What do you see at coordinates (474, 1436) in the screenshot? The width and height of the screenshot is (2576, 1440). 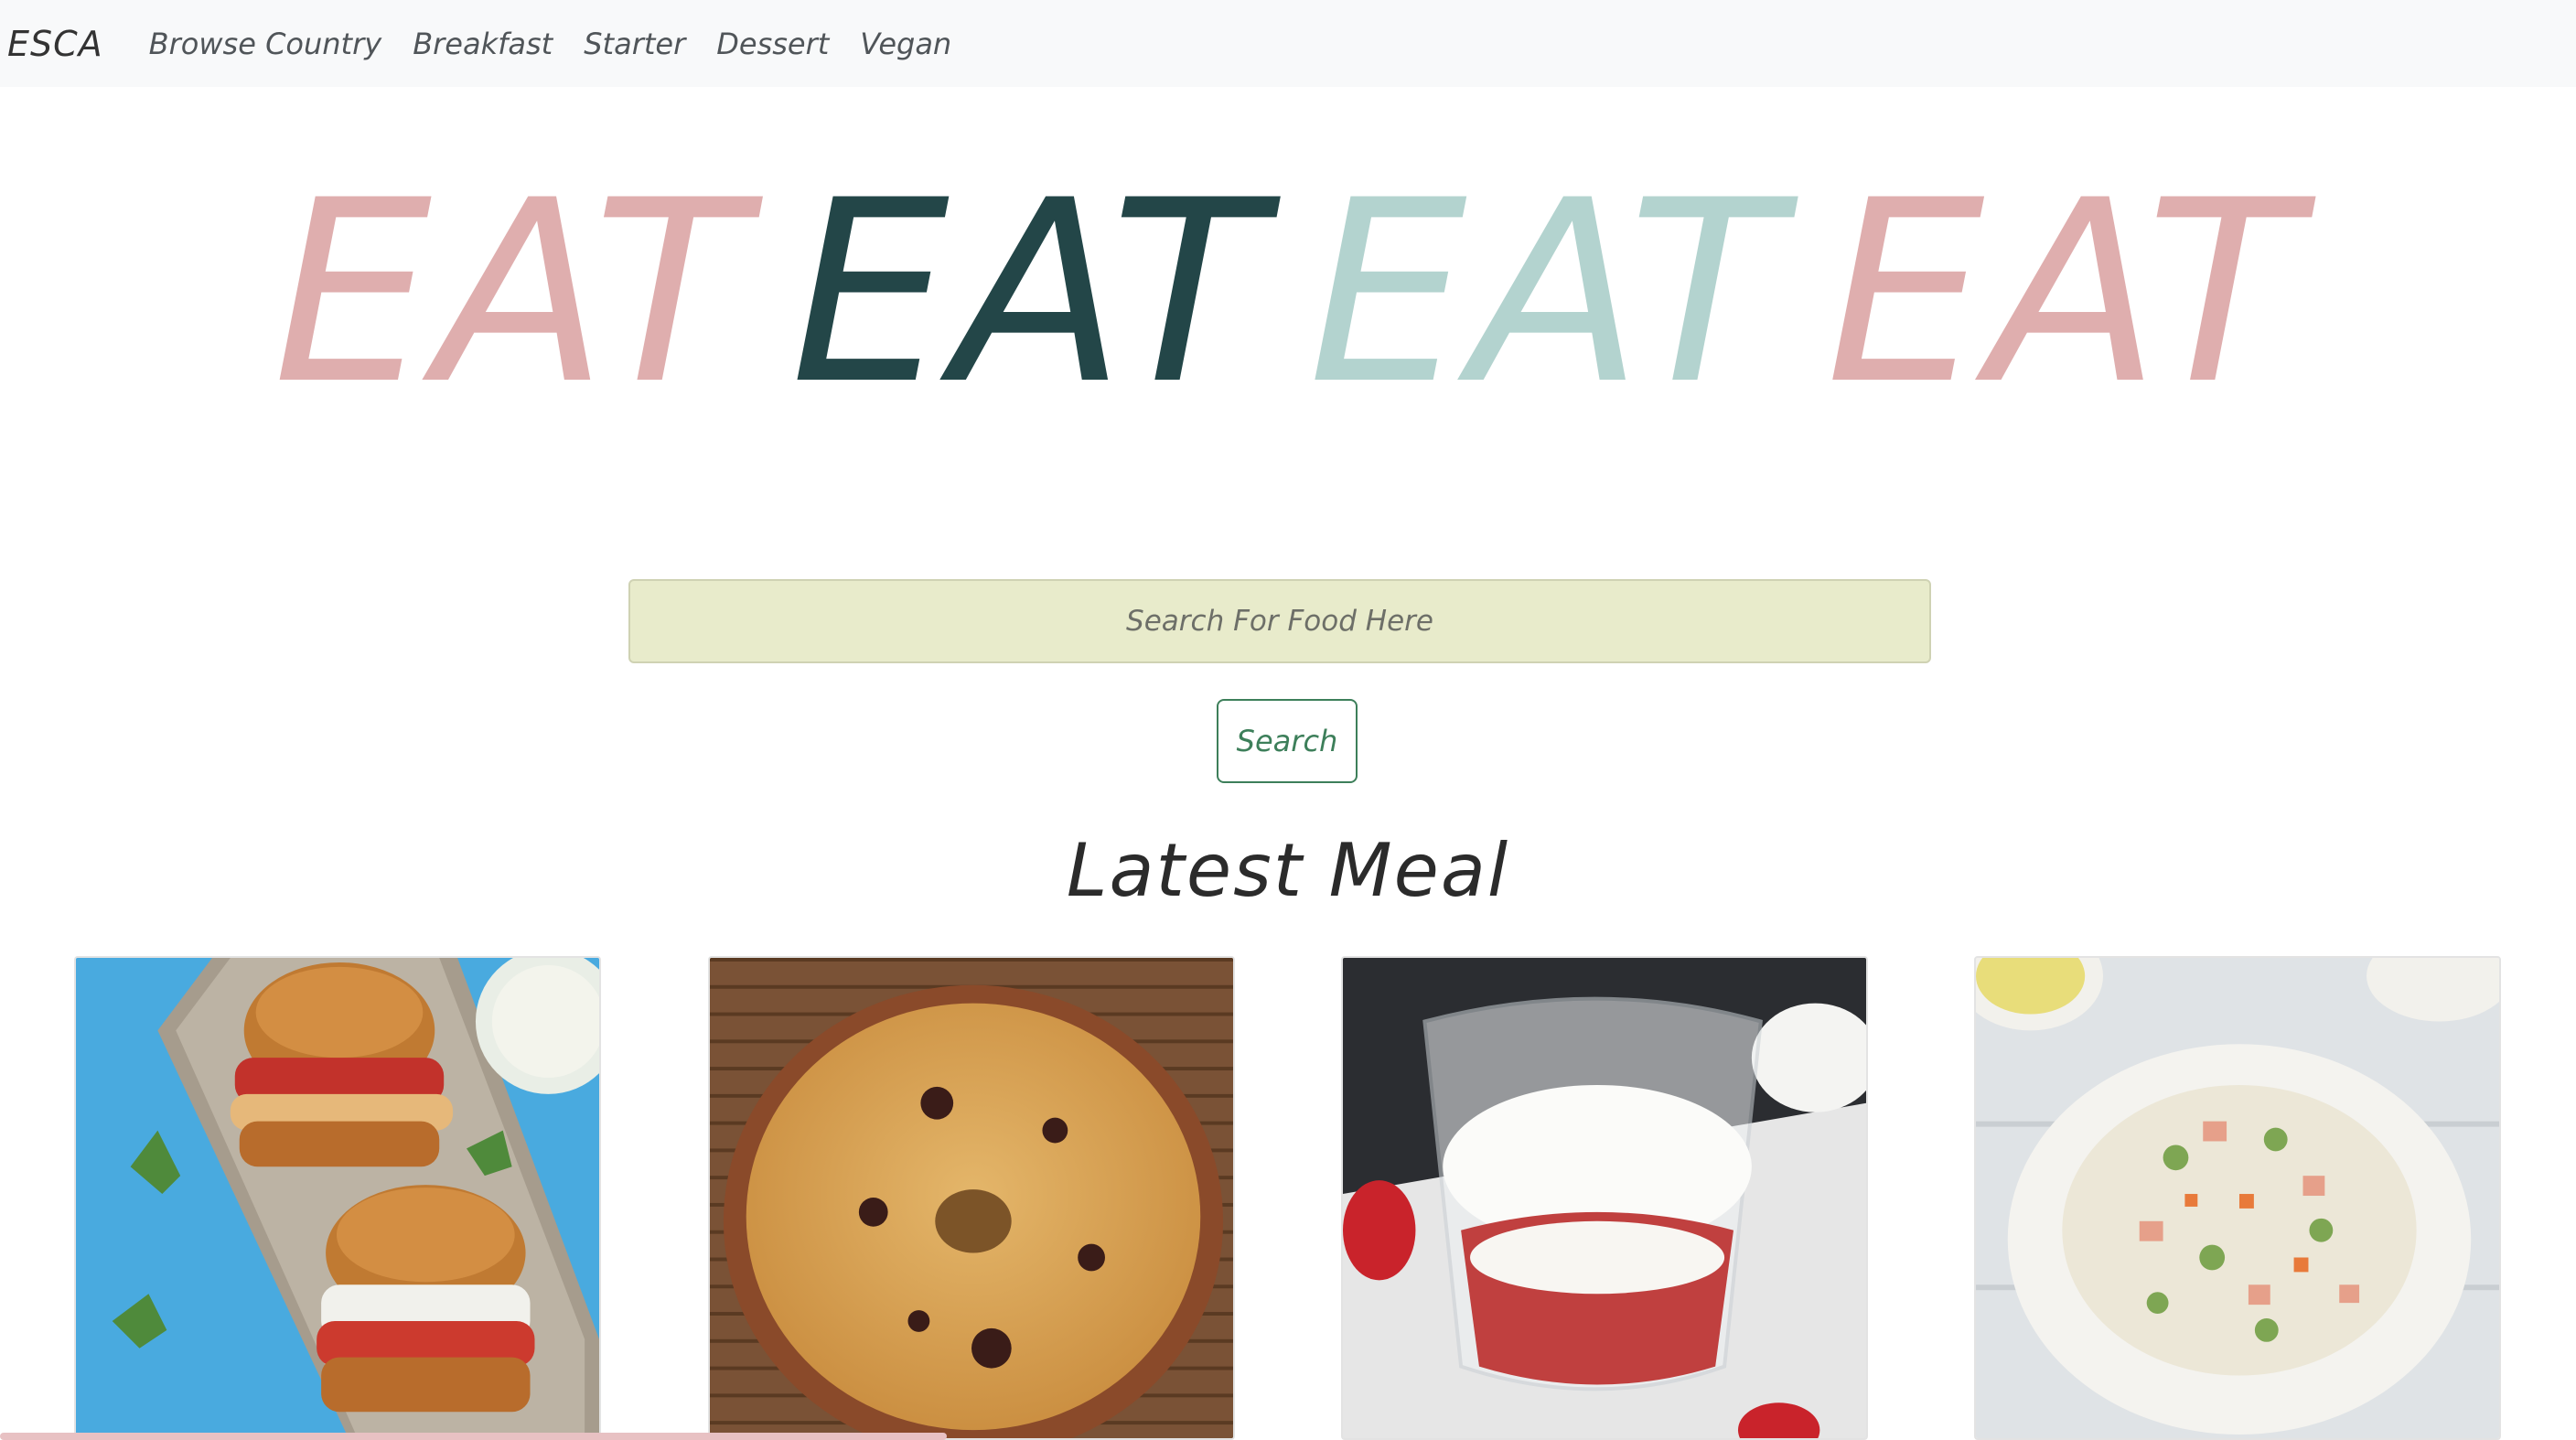 I see `scroll-indicator` at bounding box center [474, 1436].